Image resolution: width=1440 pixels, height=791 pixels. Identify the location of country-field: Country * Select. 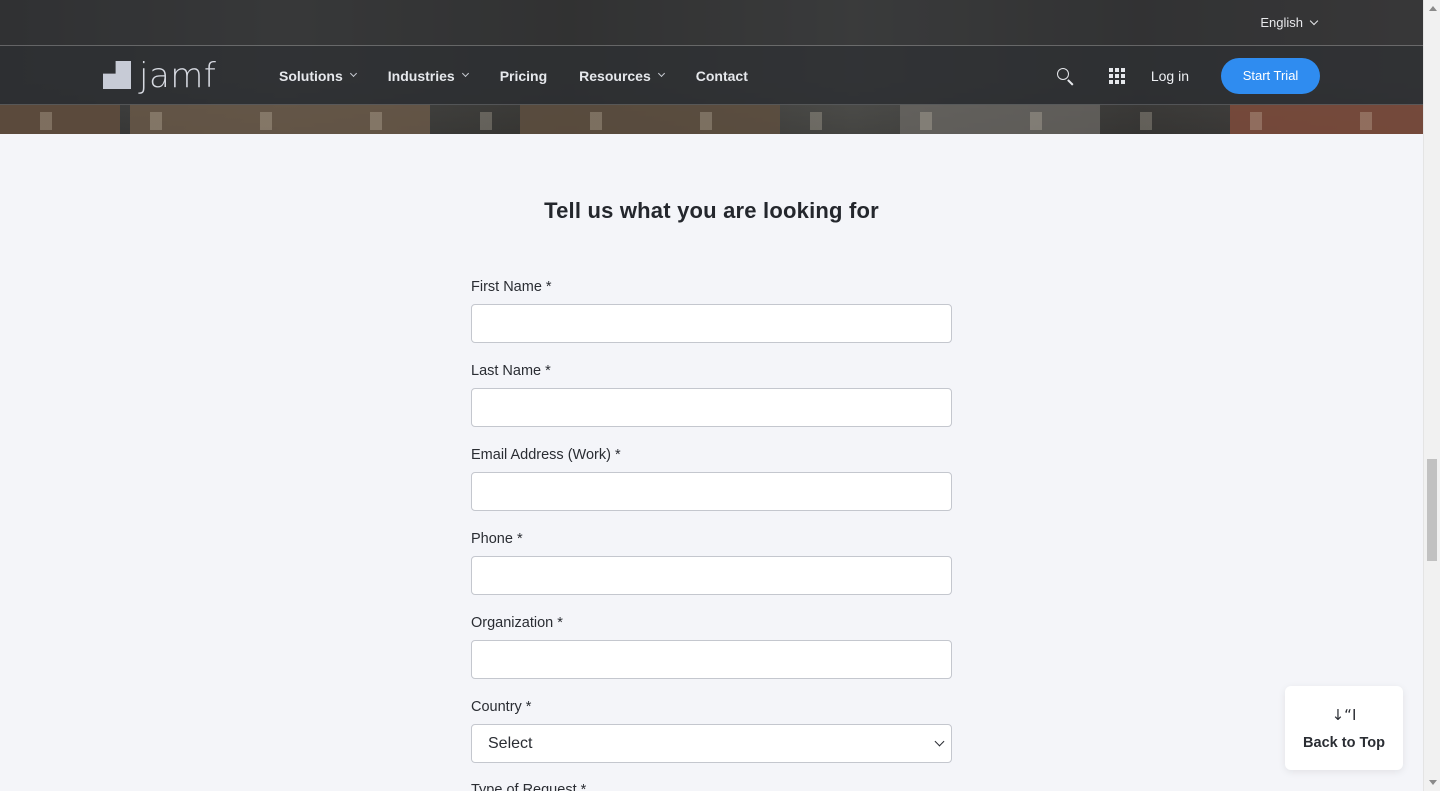
(711, 731).